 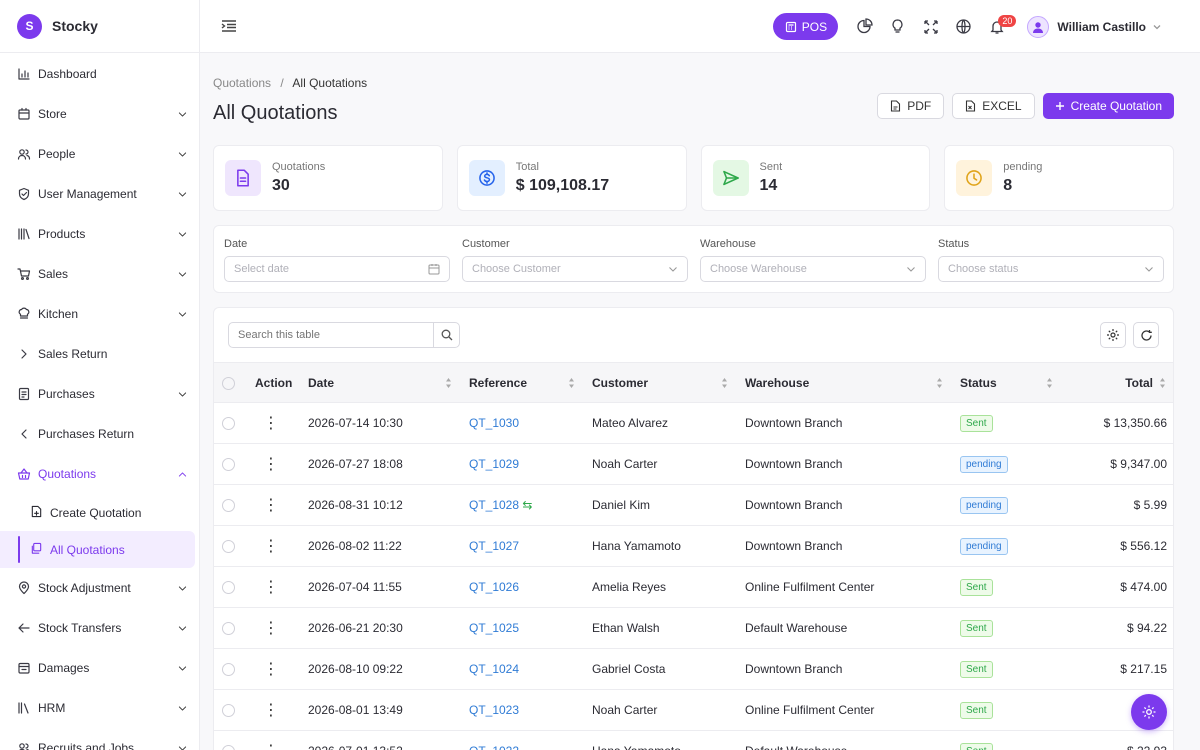 I want to click on excel-button: EXCEL, so click(x=993, y=106).